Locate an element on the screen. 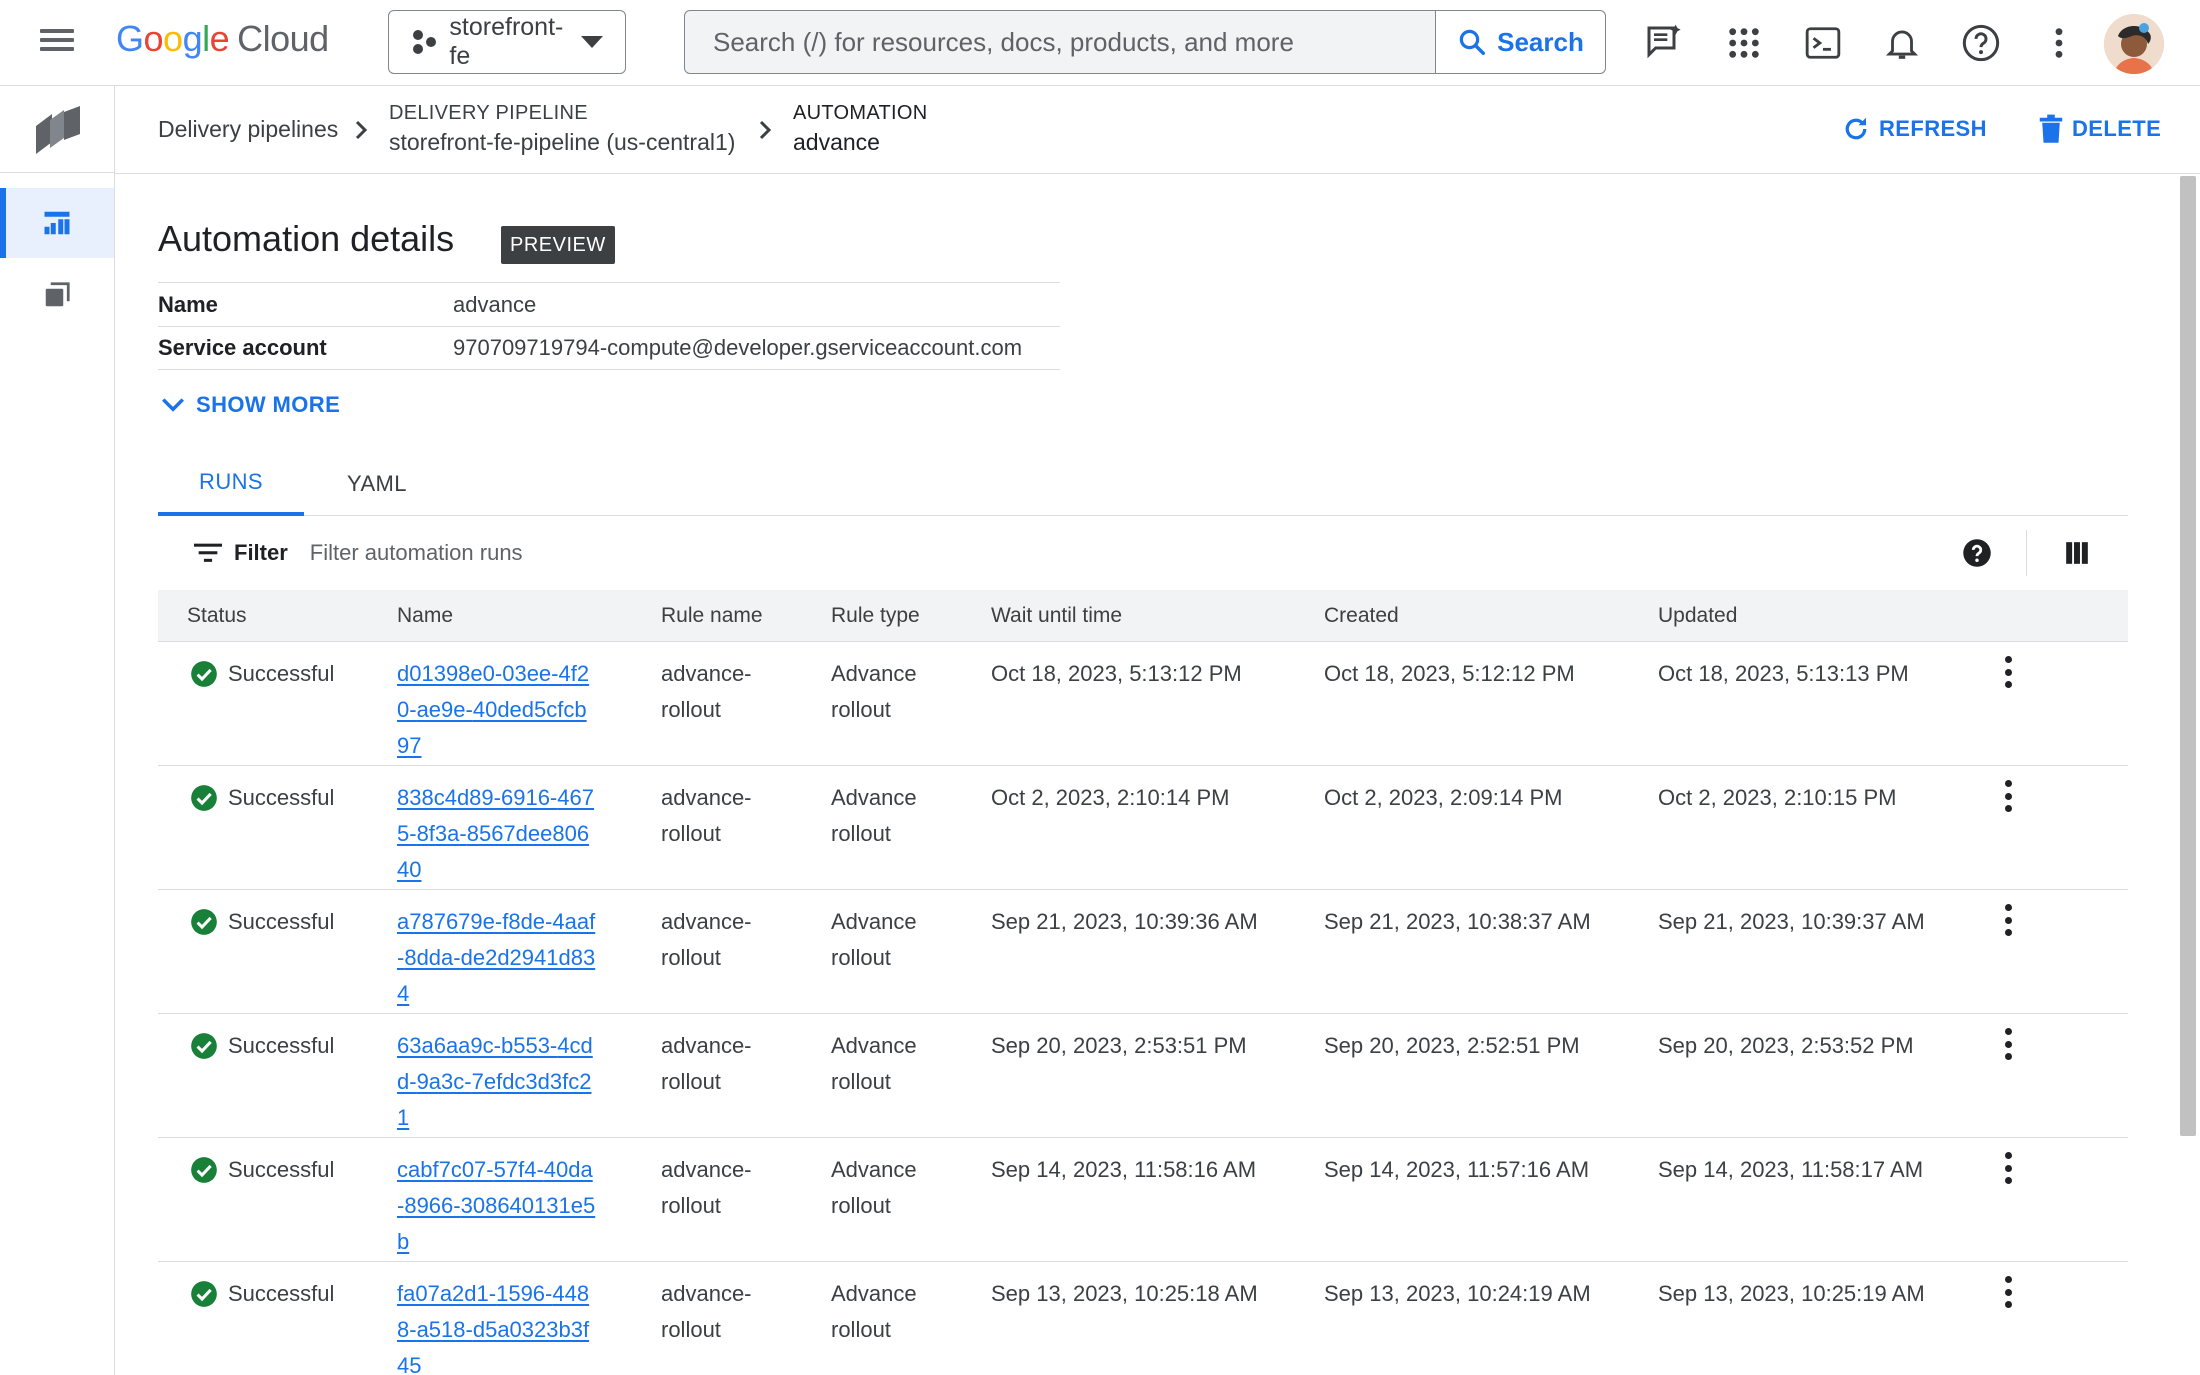  run-name-link: a787679e-f8de-4aaf-8dda-de2d2941d834 is located at coordinates (497, 958).